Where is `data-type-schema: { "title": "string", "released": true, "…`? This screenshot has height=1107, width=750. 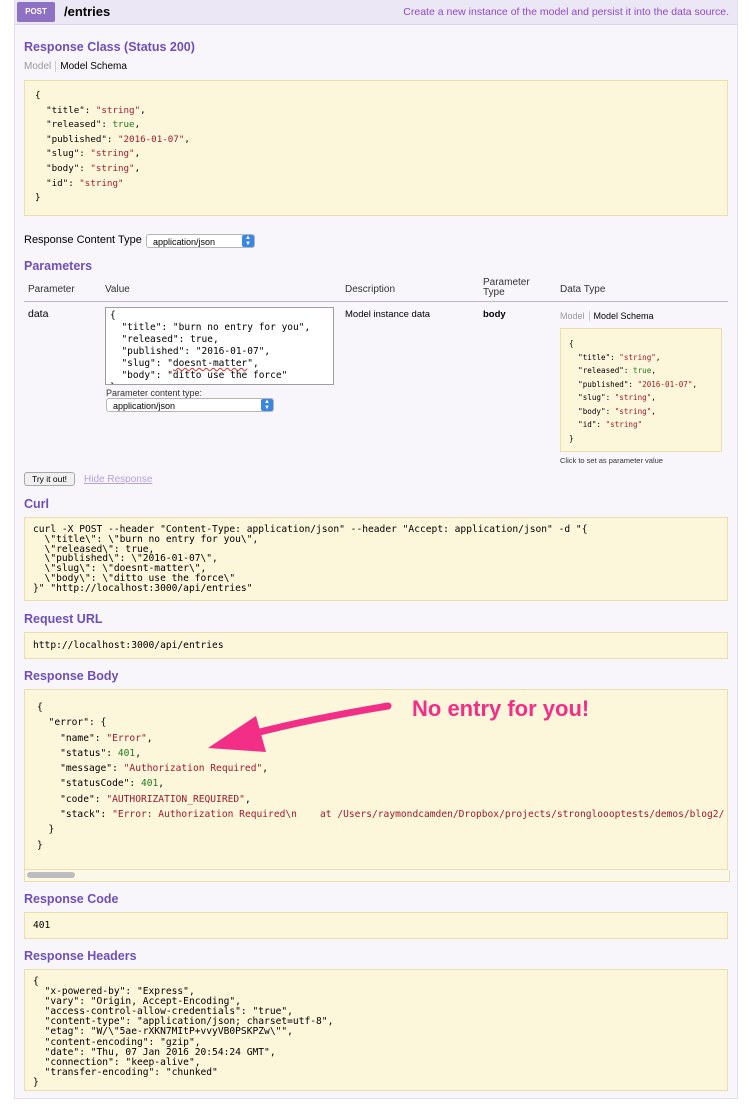 data-type-schema: { "title": "string", "released": true, "… is located at coordinates (641, 390).